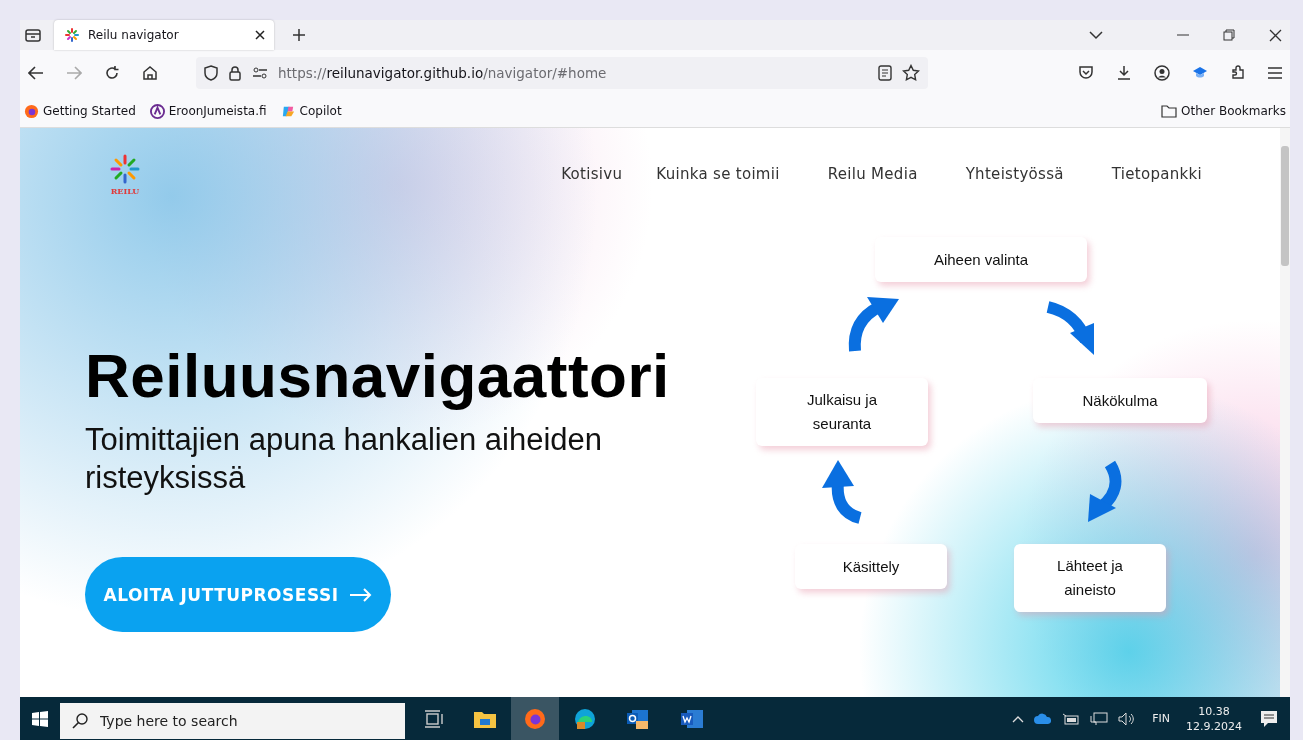 The image size is (1303, 740). I want to click on people-circle-icon, so click(125, 169).